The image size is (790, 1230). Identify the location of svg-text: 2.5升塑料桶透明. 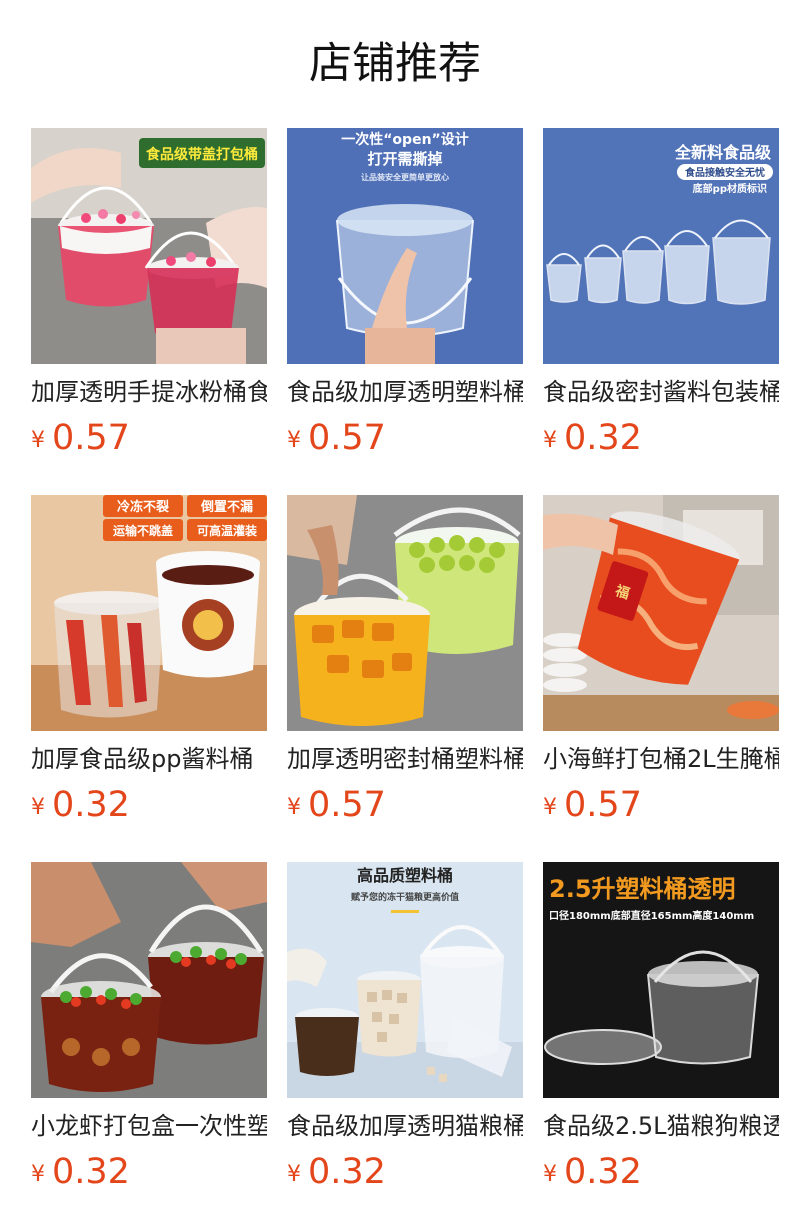
(642, 889).